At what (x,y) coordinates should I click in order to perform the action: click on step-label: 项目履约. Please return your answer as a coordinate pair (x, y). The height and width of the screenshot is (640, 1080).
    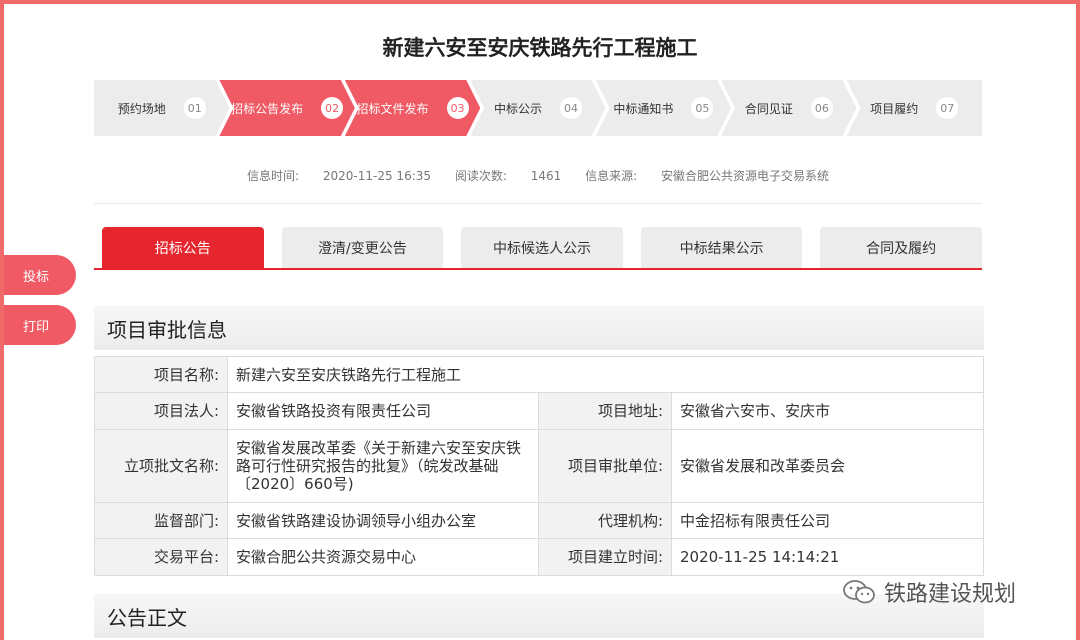
    Looking at the image, I should click on (894, 108).